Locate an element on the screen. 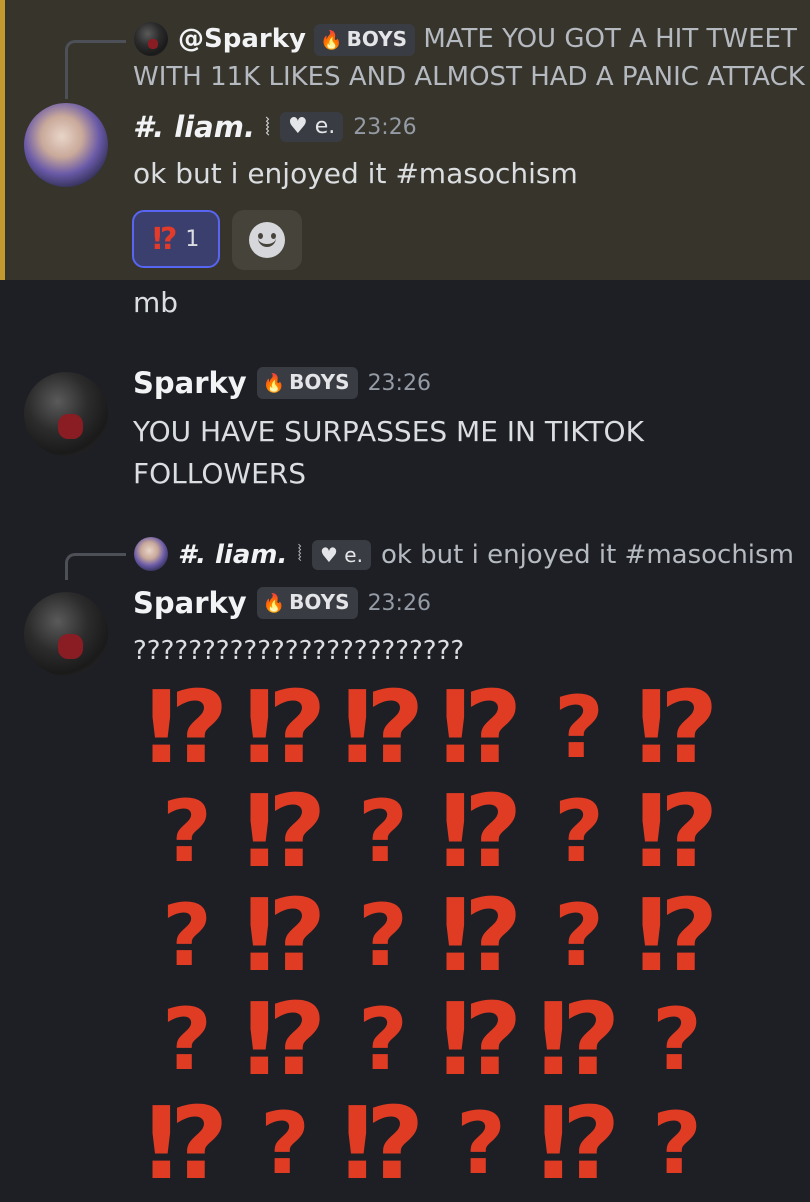  emoji-row: ⁉ ⁉ ⁉ ⁉? ⁉ is located at coordinates (435, 728).